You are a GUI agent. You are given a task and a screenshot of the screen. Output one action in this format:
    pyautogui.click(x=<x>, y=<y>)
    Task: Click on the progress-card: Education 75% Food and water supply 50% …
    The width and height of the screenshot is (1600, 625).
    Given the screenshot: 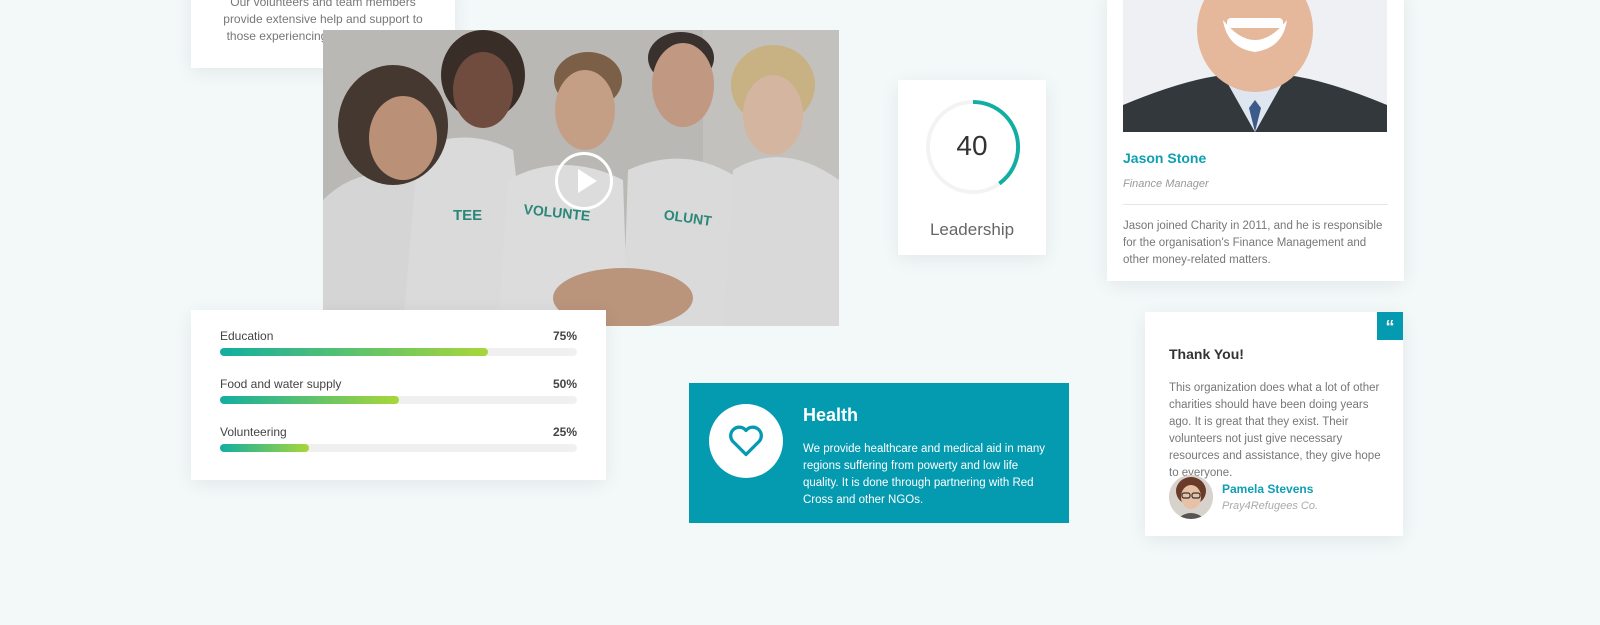 What is the action you would take?
    pyautogui.click(x=398, y=395)
    